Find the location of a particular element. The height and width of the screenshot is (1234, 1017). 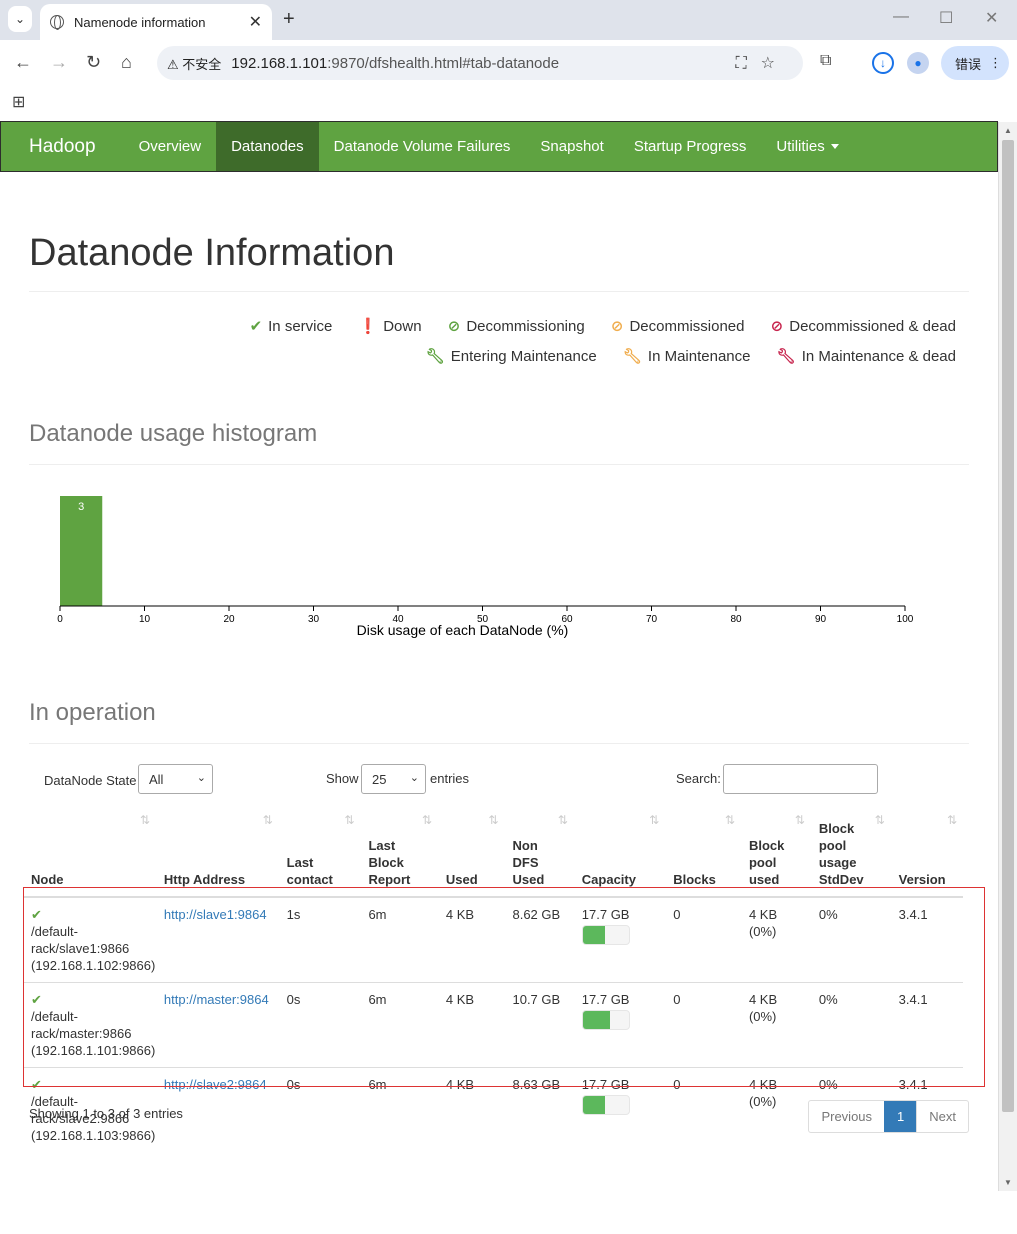

nav-startup-progress: Startup Progress is located at coordinates (690, 146).